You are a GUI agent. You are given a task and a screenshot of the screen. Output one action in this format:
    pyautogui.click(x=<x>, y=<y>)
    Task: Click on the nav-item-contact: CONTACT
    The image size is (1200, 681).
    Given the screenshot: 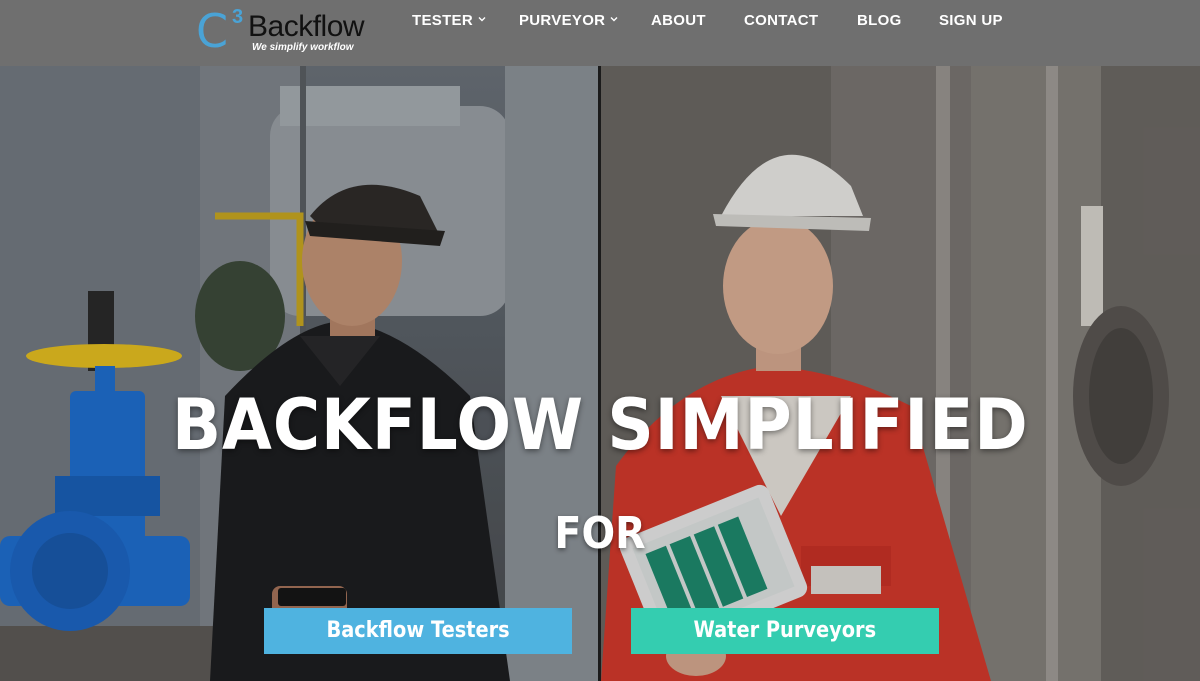 What is the action you would take?
    pyautogui.click(x=781, y=20)
    